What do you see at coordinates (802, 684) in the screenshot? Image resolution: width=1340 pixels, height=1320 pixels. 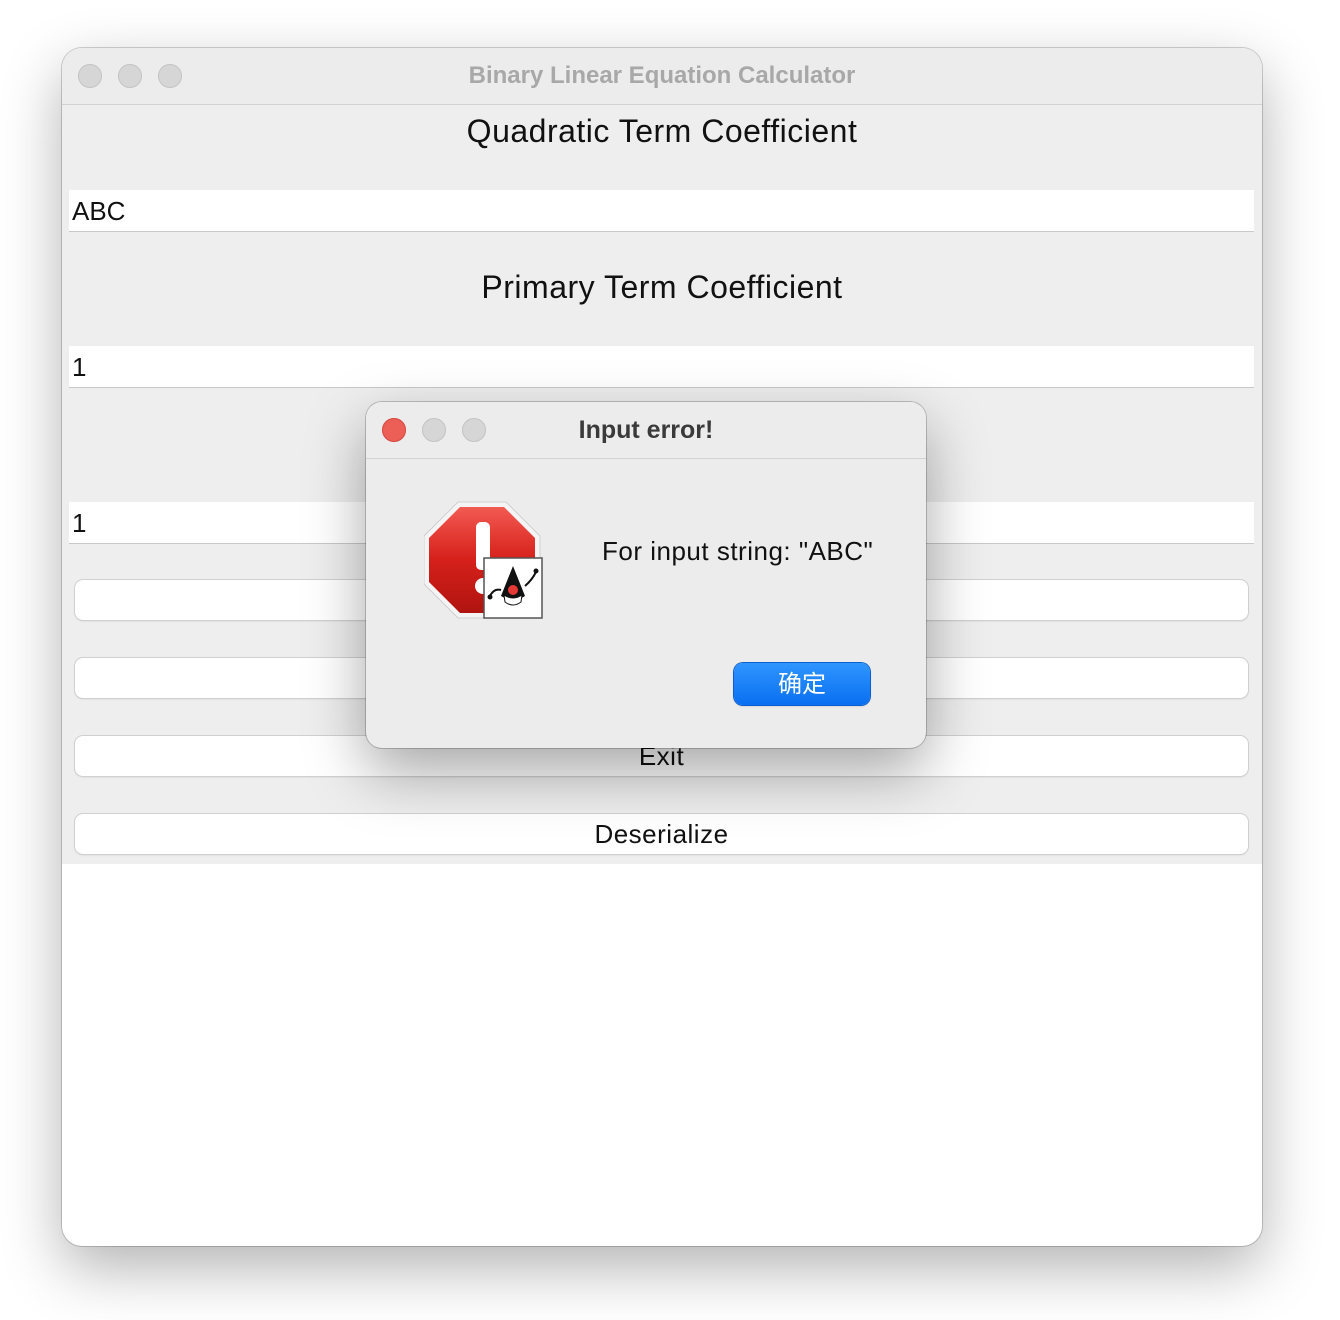 I see `ok-button: 确定` at bounding box center [802, 684].